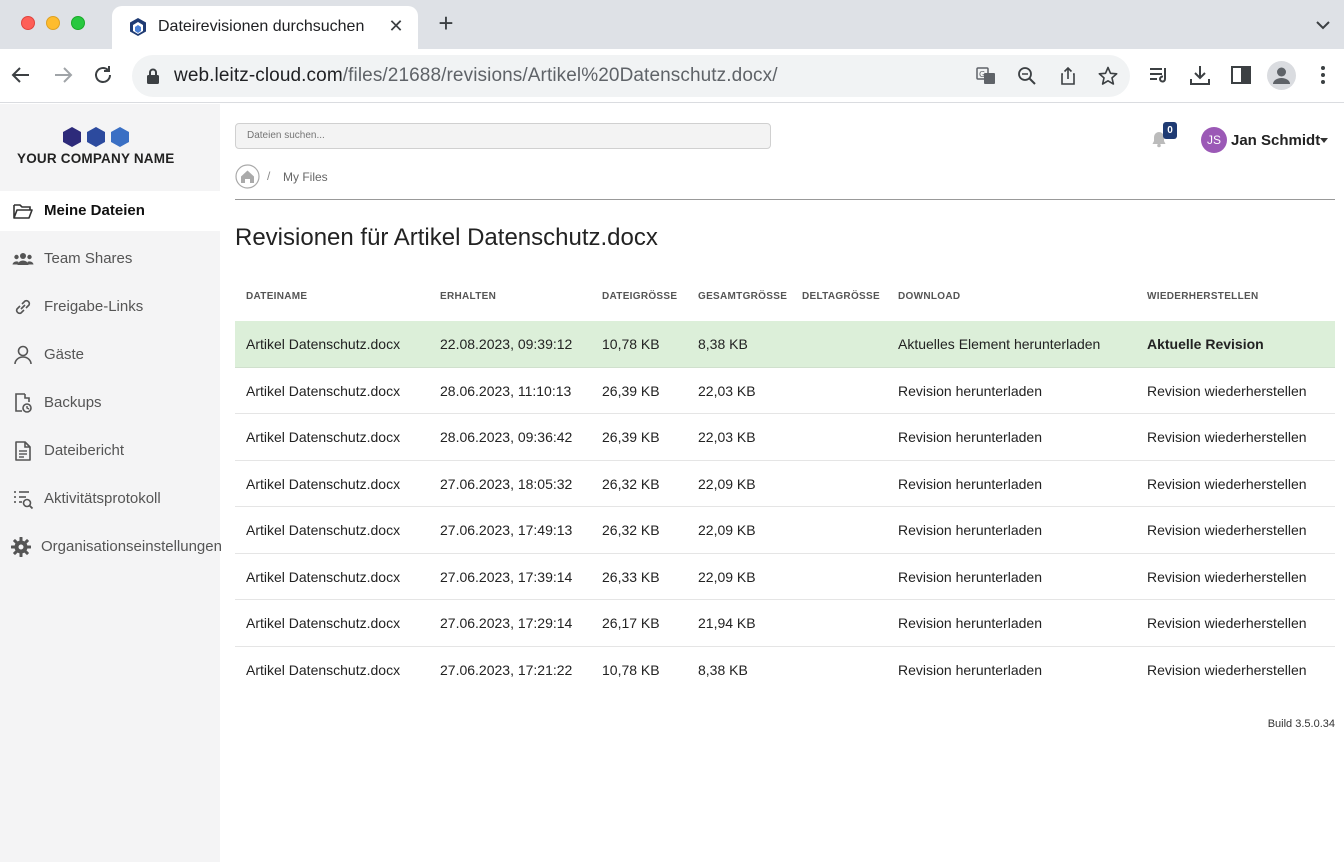 This screenshot has height=862, width=1344. What do you see at coordinates (446, 23) in the screenshot?
I see `new-tab-button: +` at bounding box center [446, 23].